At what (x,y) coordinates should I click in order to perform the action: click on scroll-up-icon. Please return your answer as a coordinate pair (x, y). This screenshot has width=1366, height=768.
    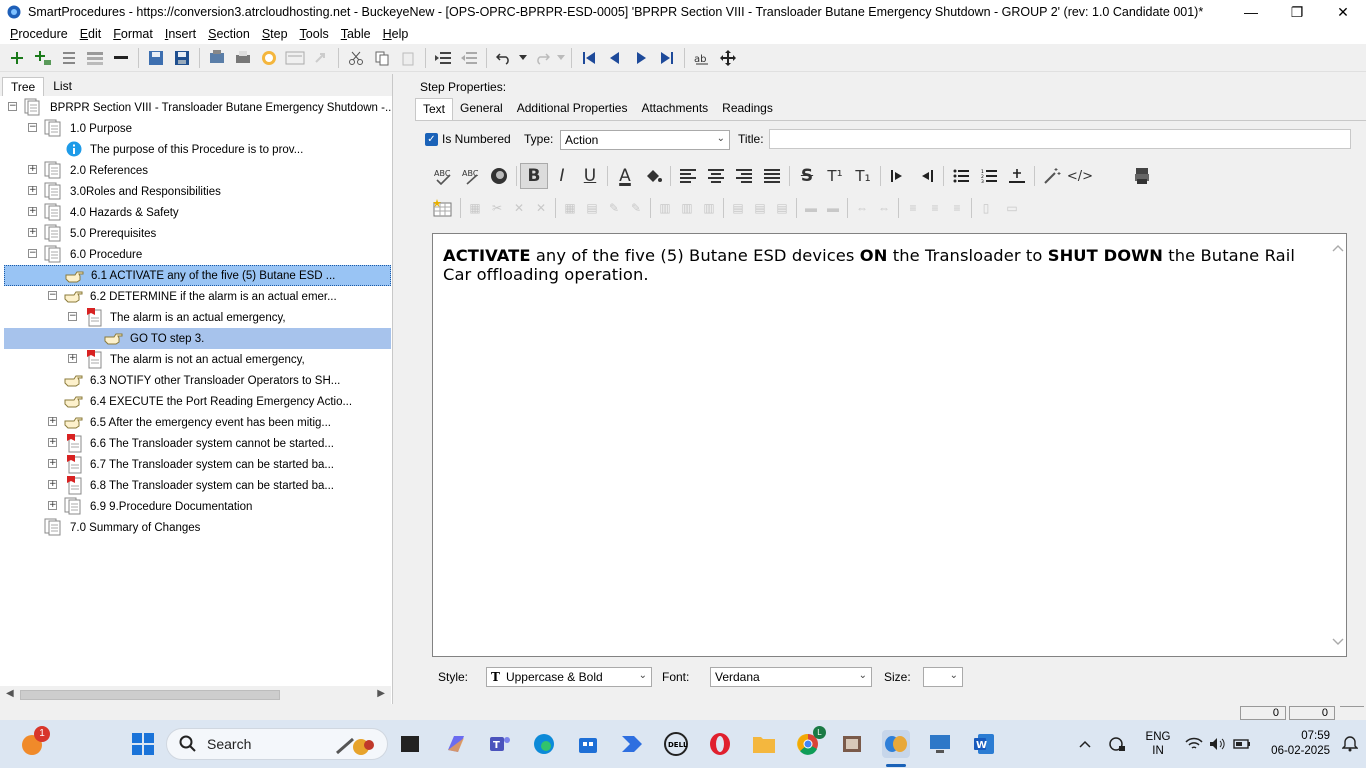
    Looking at the image, I should click on (1338, 248).